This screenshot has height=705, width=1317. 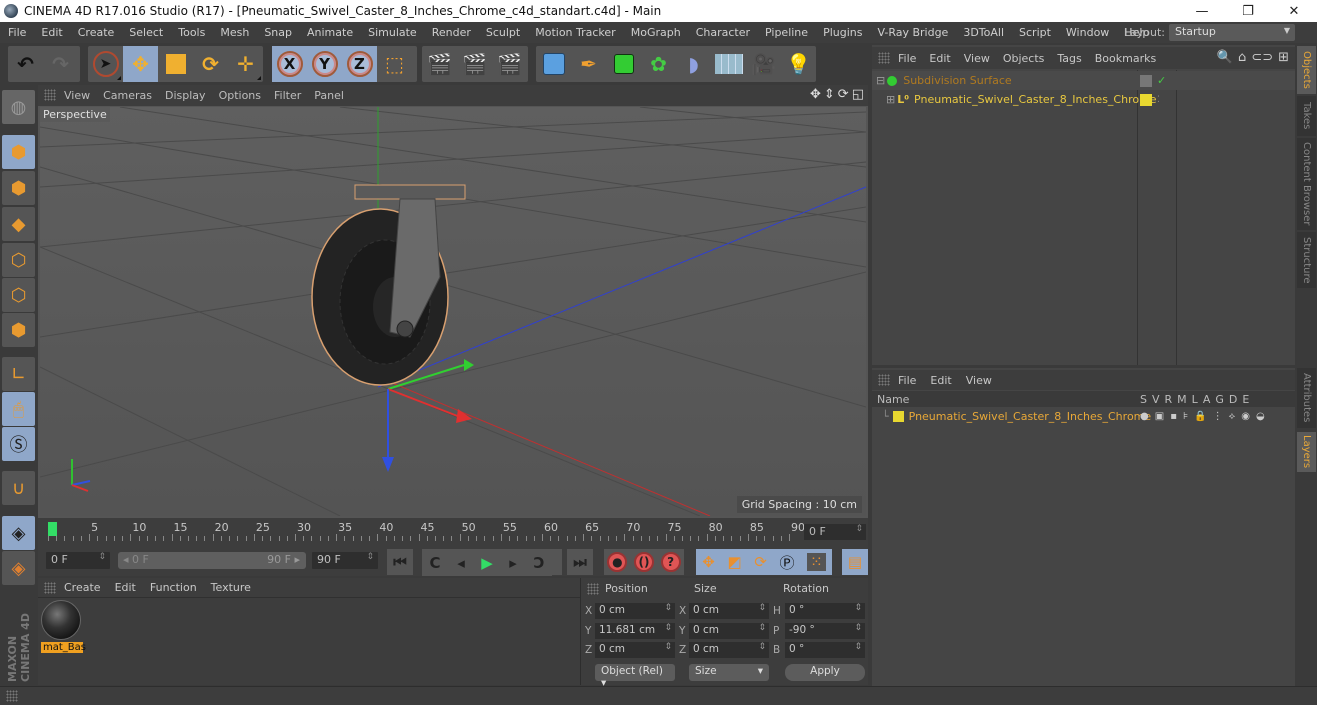 I want to click on col-visible: V, so click(x=1156, y=399).